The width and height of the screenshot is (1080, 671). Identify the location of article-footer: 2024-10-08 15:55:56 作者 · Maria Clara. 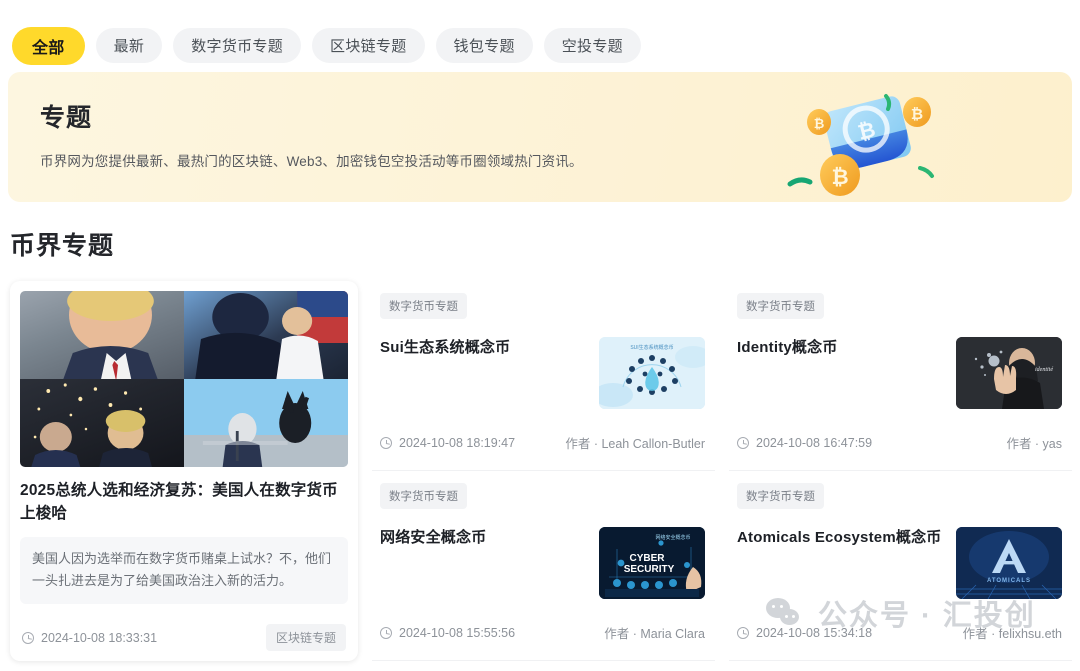
(542, 632).